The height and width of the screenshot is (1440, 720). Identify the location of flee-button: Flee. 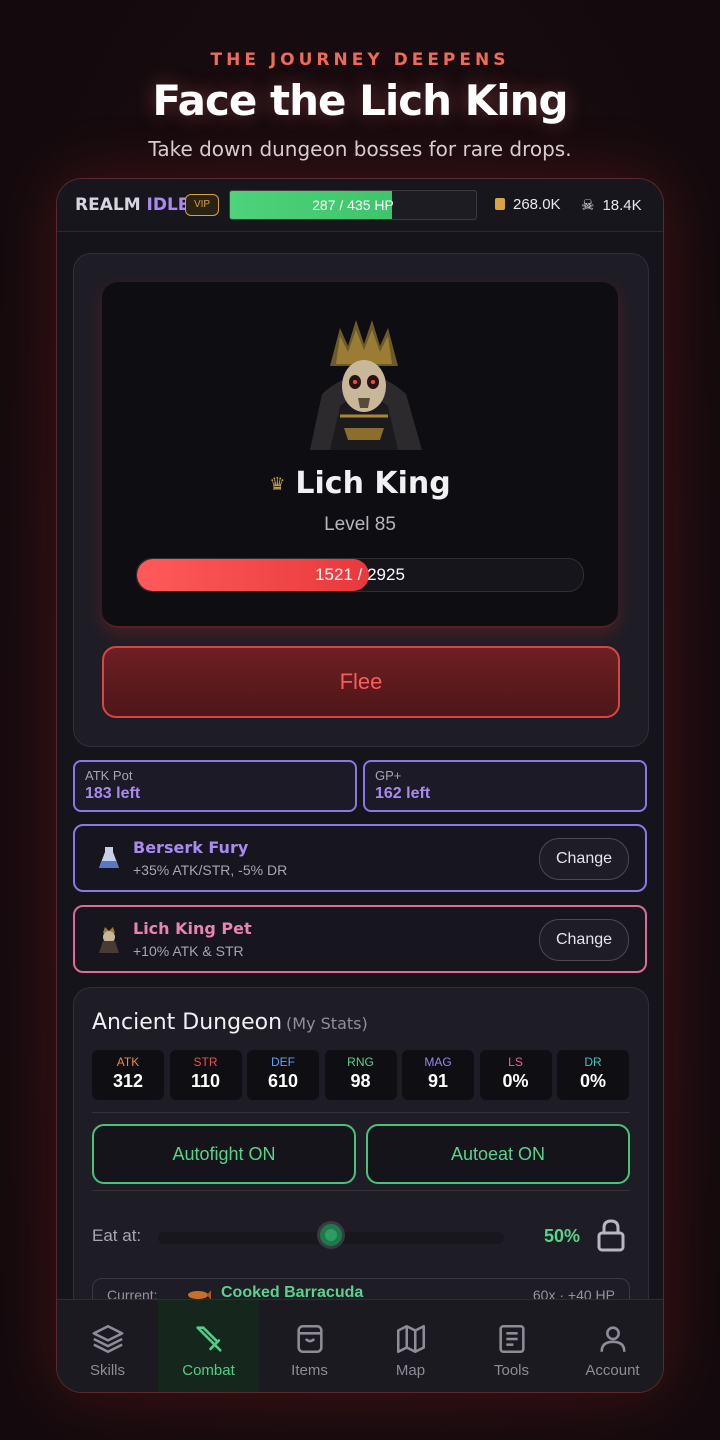
(361, 682).